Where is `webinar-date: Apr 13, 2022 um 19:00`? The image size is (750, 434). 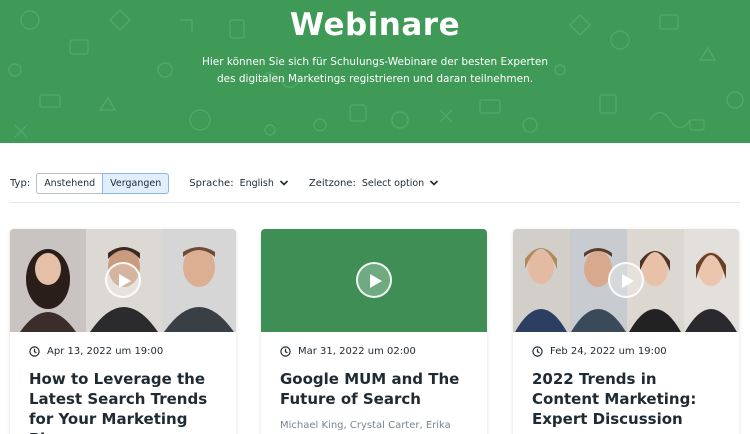
webinar-date: Apr 13, 2022 um 19:00 is located at coordinates (96, 351).